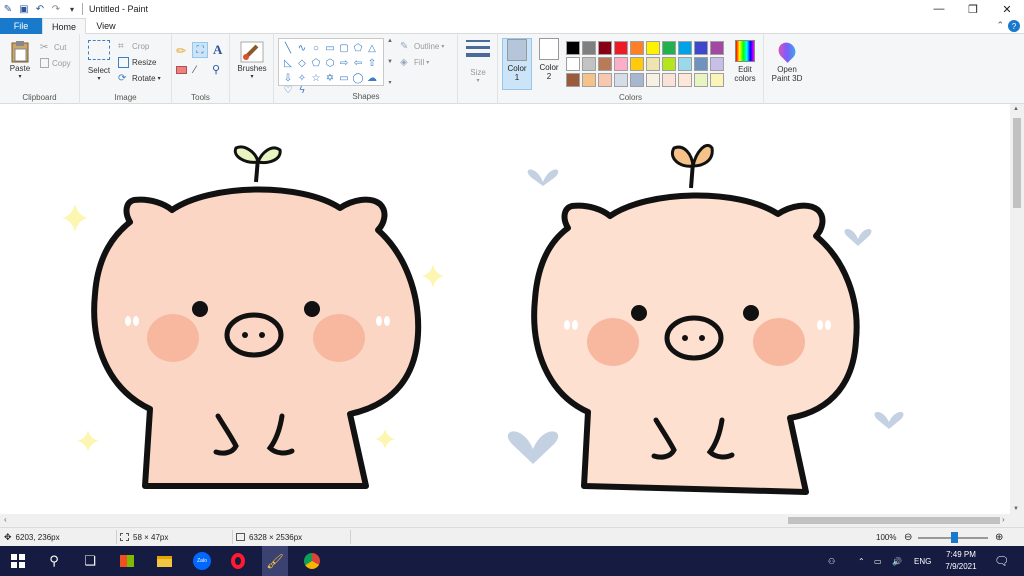  What do you see at coordinates (21, 26) in the screenshot?
I see `tab-file: File` at bounding box center [21, 26].